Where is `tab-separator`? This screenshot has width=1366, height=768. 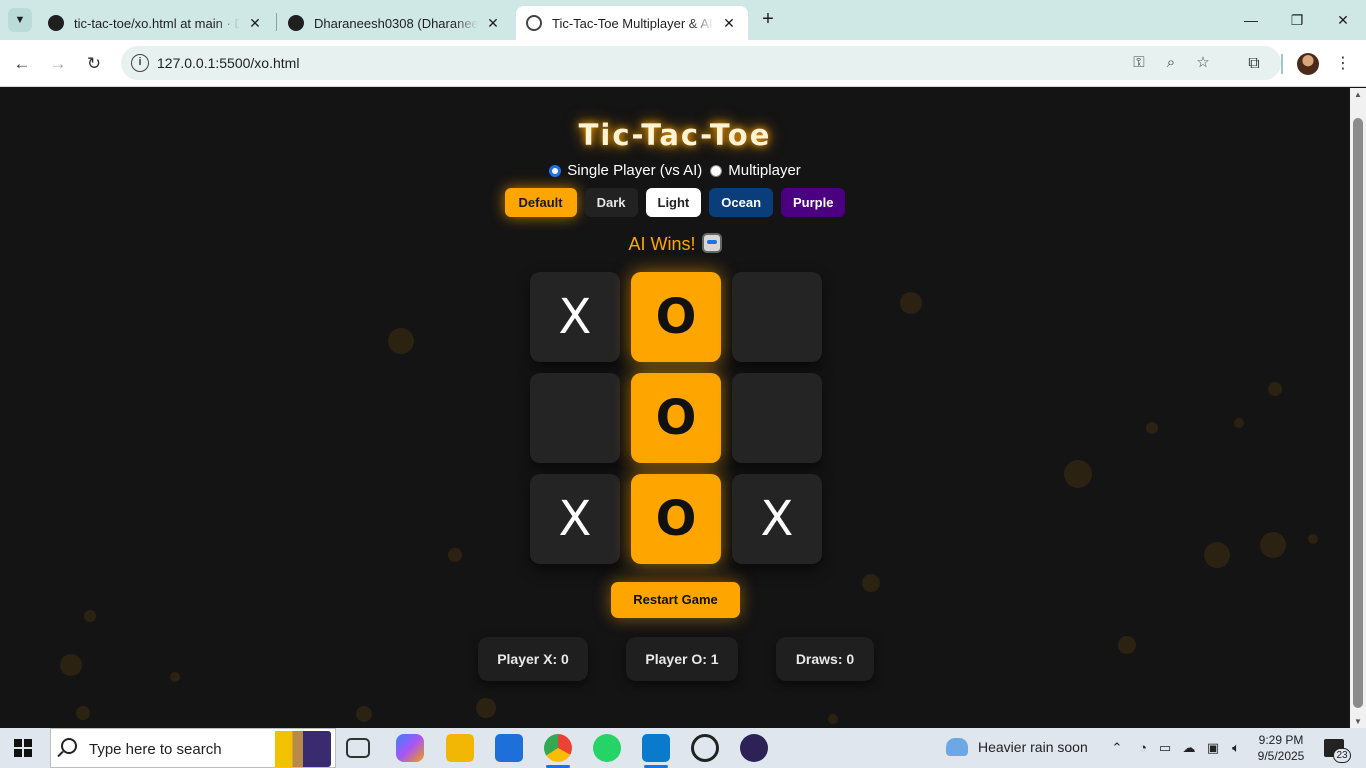 tab-separator is located at coordinates (276, 22).